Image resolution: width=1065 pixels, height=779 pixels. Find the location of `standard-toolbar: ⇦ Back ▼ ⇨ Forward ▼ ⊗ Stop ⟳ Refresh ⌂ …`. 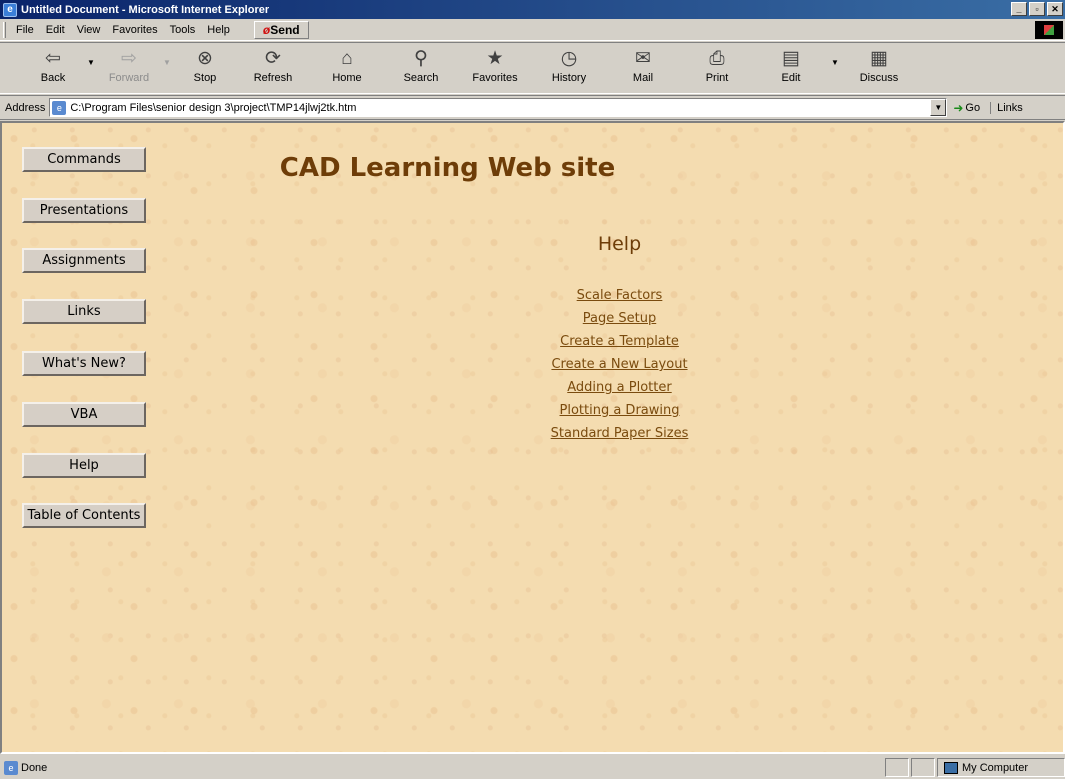

standard-toolbar: ⇦ Back ▼ ⇨ Forward ▼ ⊗ Stop ⟳ Refresh ⌂ … is located at coordinates (532, 68).